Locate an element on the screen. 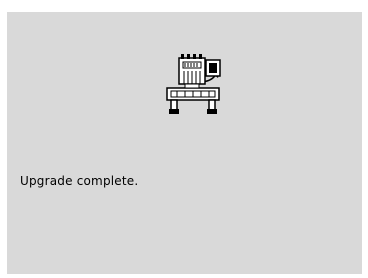 The width and height of the screenshot is (368, 278). embroidery-machine-upgrade-icon is located at coordinates (194, 85).